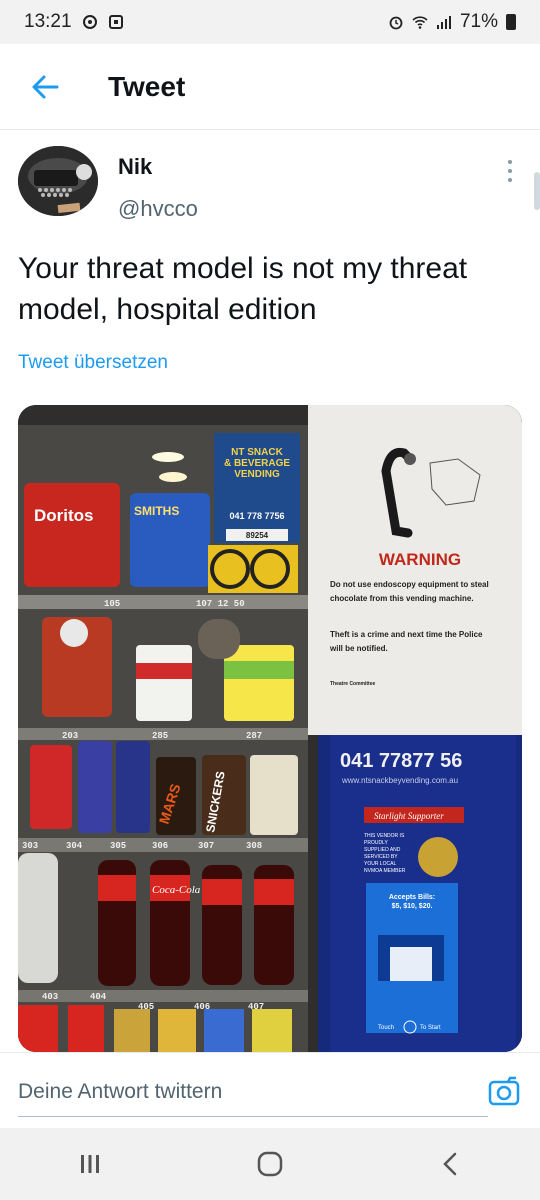  Describe the element at coordinates (270, 87) in the screenshot. I see `app-bar: Tweet` at that location.